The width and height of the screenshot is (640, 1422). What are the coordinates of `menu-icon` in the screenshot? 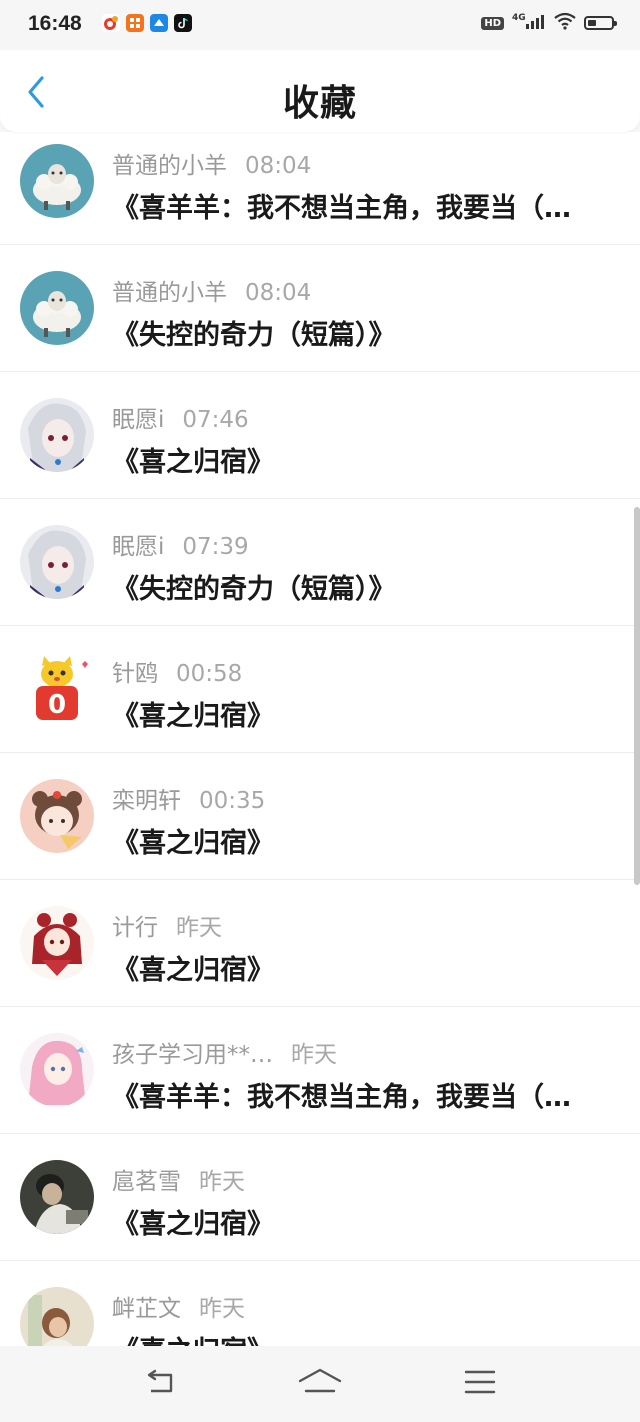 It's located at (480, 1382).